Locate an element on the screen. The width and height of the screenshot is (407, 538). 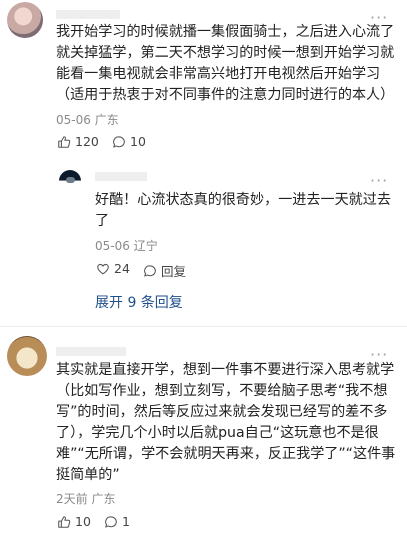
like-button: 10 is located at coordinates (74, 521).